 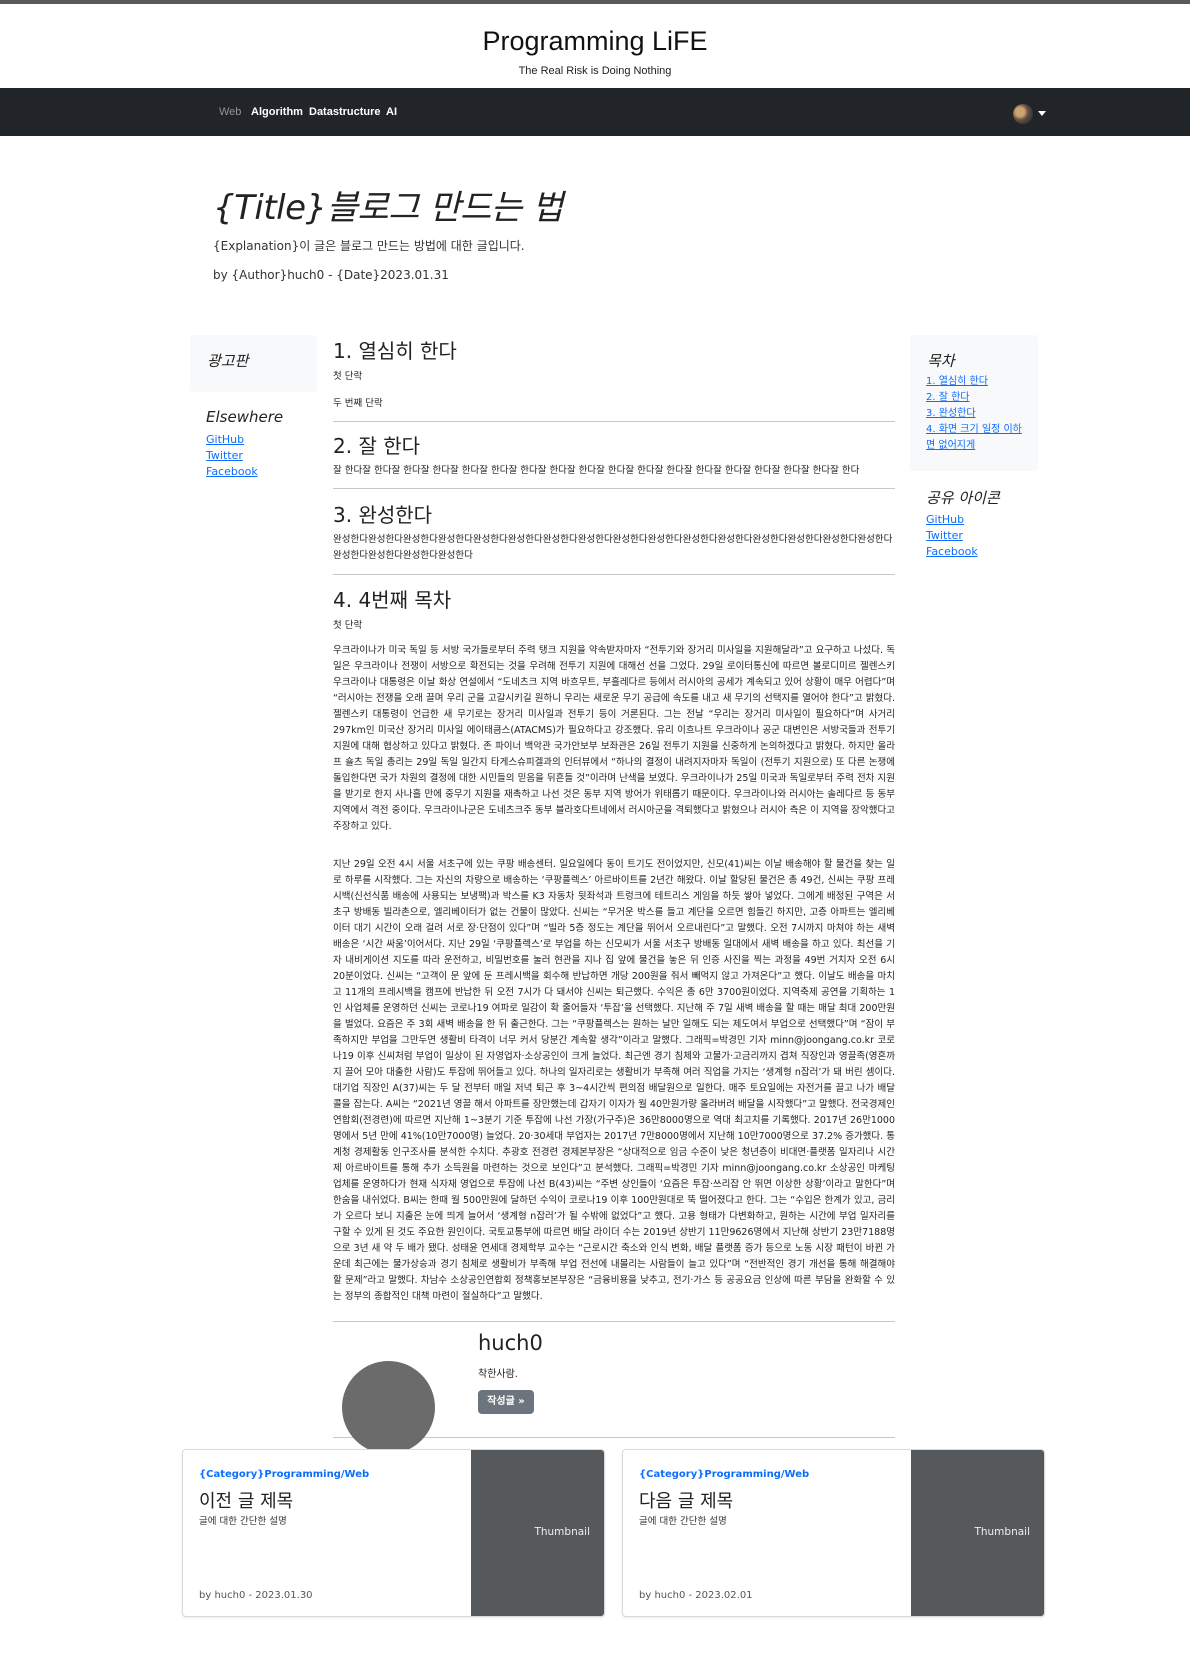 What do you see at coordinates (595, 41) in the screenshot?
I see `site-title: Programming LiFE` at bounding box center [595, 41].